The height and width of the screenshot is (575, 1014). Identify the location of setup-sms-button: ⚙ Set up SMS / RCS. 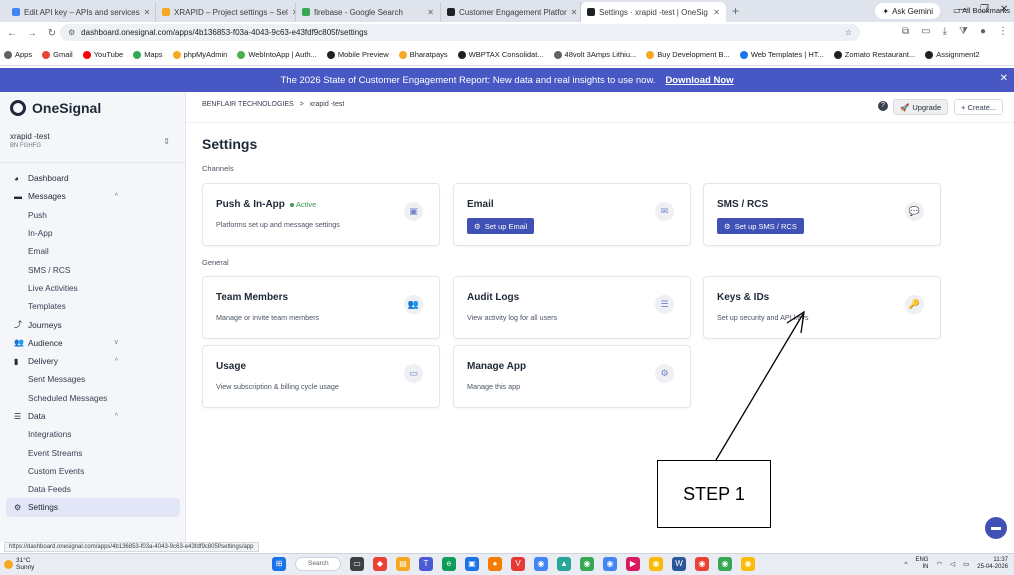
(760, 226).